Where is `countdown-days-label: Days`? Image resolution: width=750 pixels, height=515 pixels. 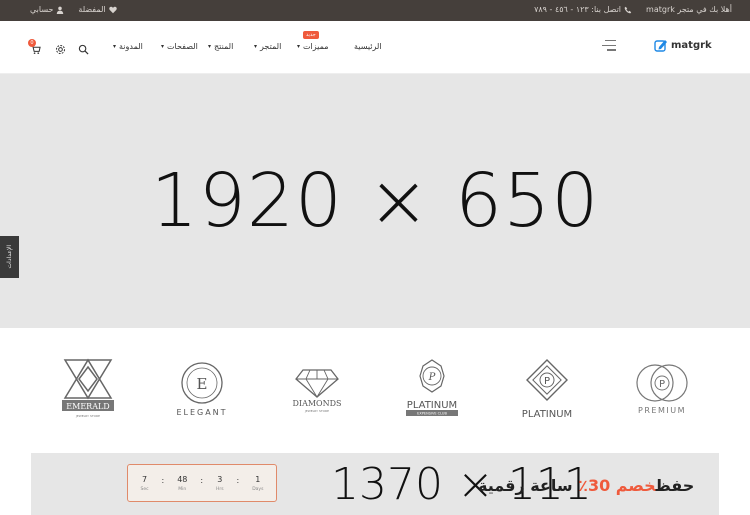 countdown-days-label: Days is located at coordinates (258, 489).